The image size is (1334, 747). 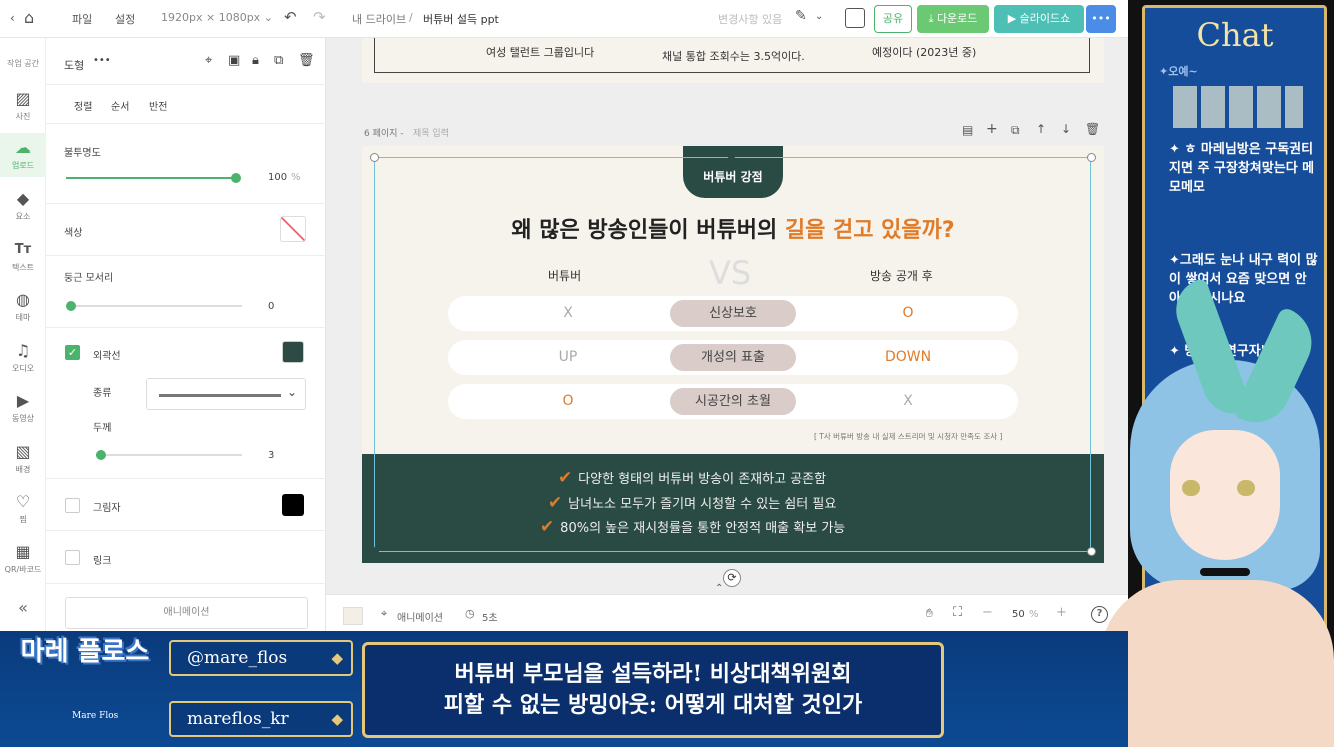 What do you see at coordinates (23, 358) in the screenshot?
I see `sidebar-item-audio: ♫ 오디오` at bounding box center [23, 358].